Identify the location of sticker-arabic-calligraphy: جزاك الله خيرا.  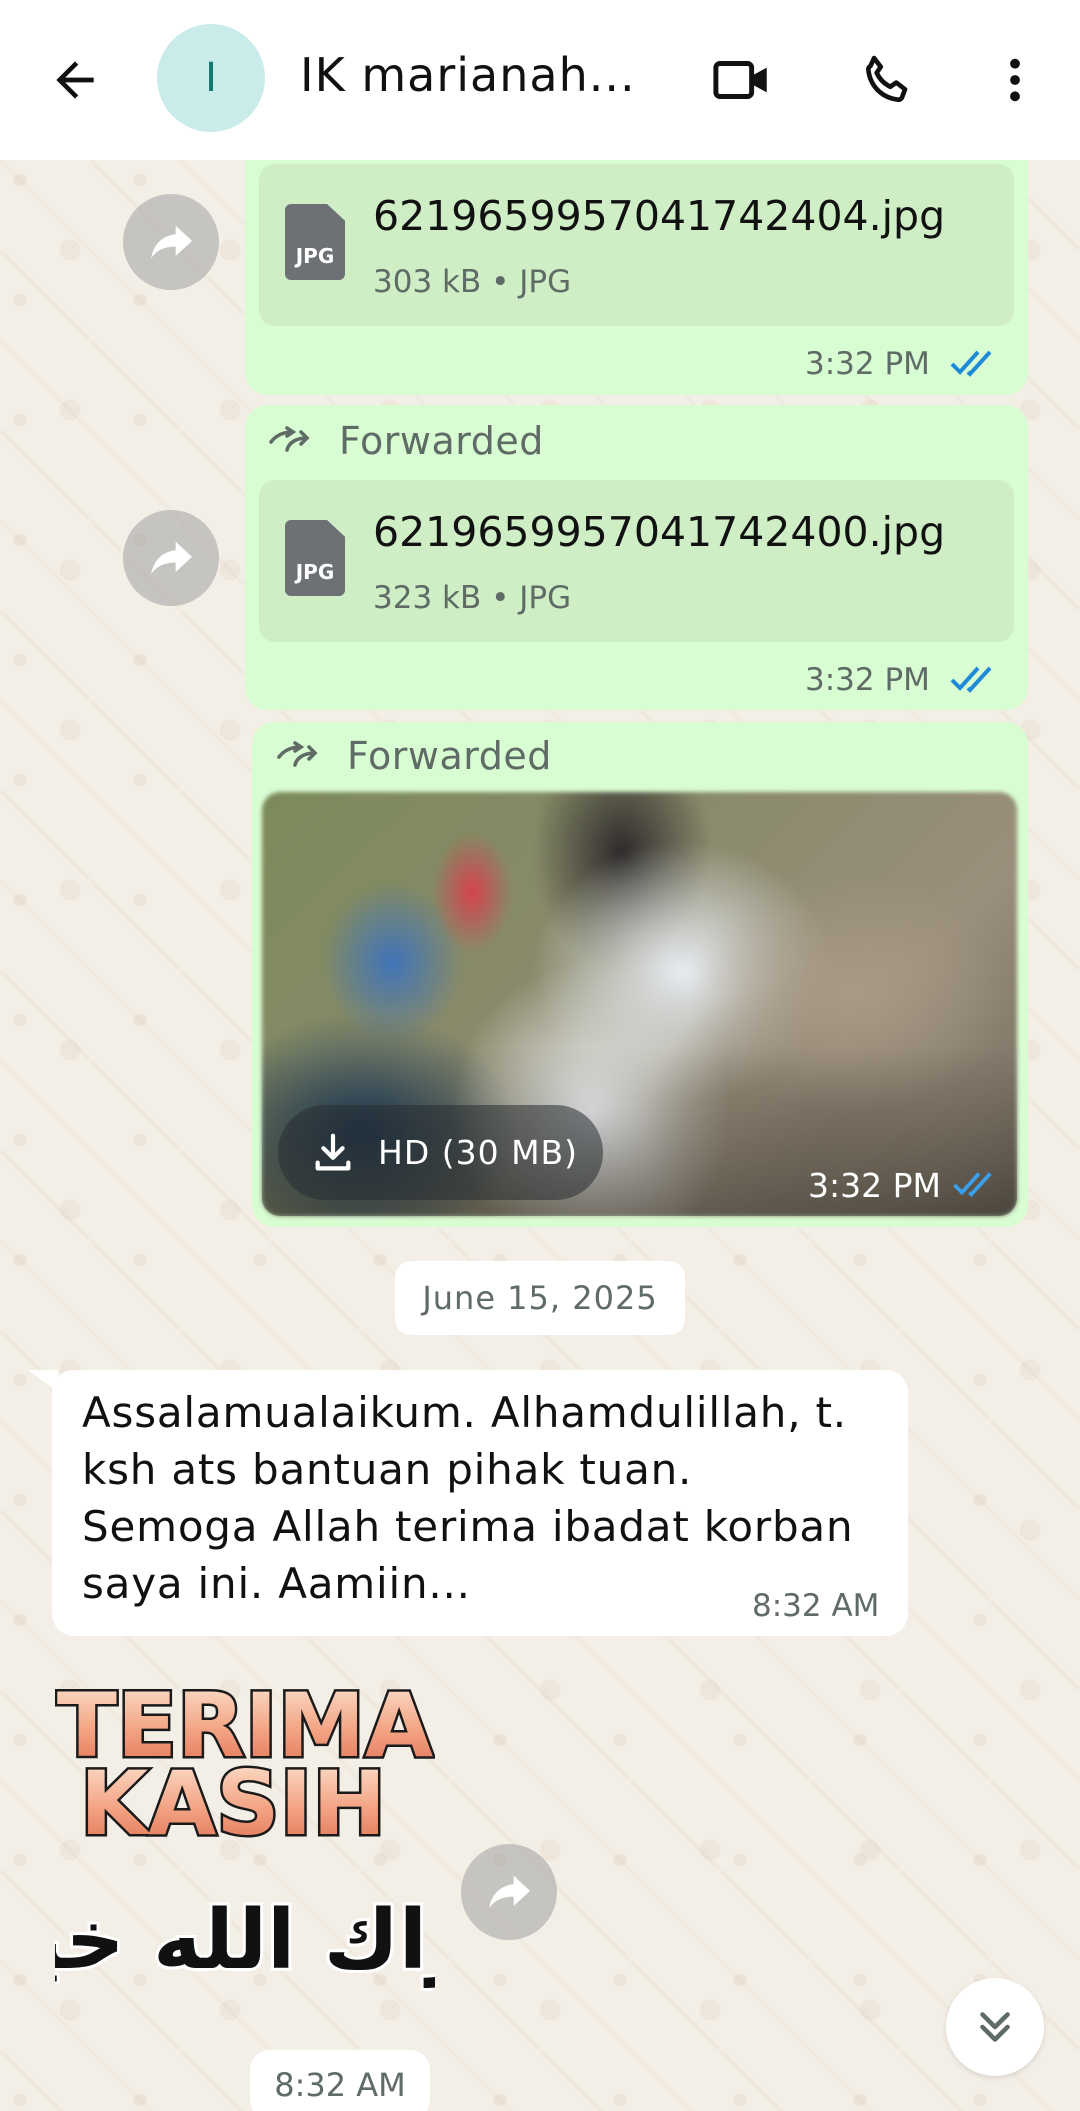
(245, 1940).